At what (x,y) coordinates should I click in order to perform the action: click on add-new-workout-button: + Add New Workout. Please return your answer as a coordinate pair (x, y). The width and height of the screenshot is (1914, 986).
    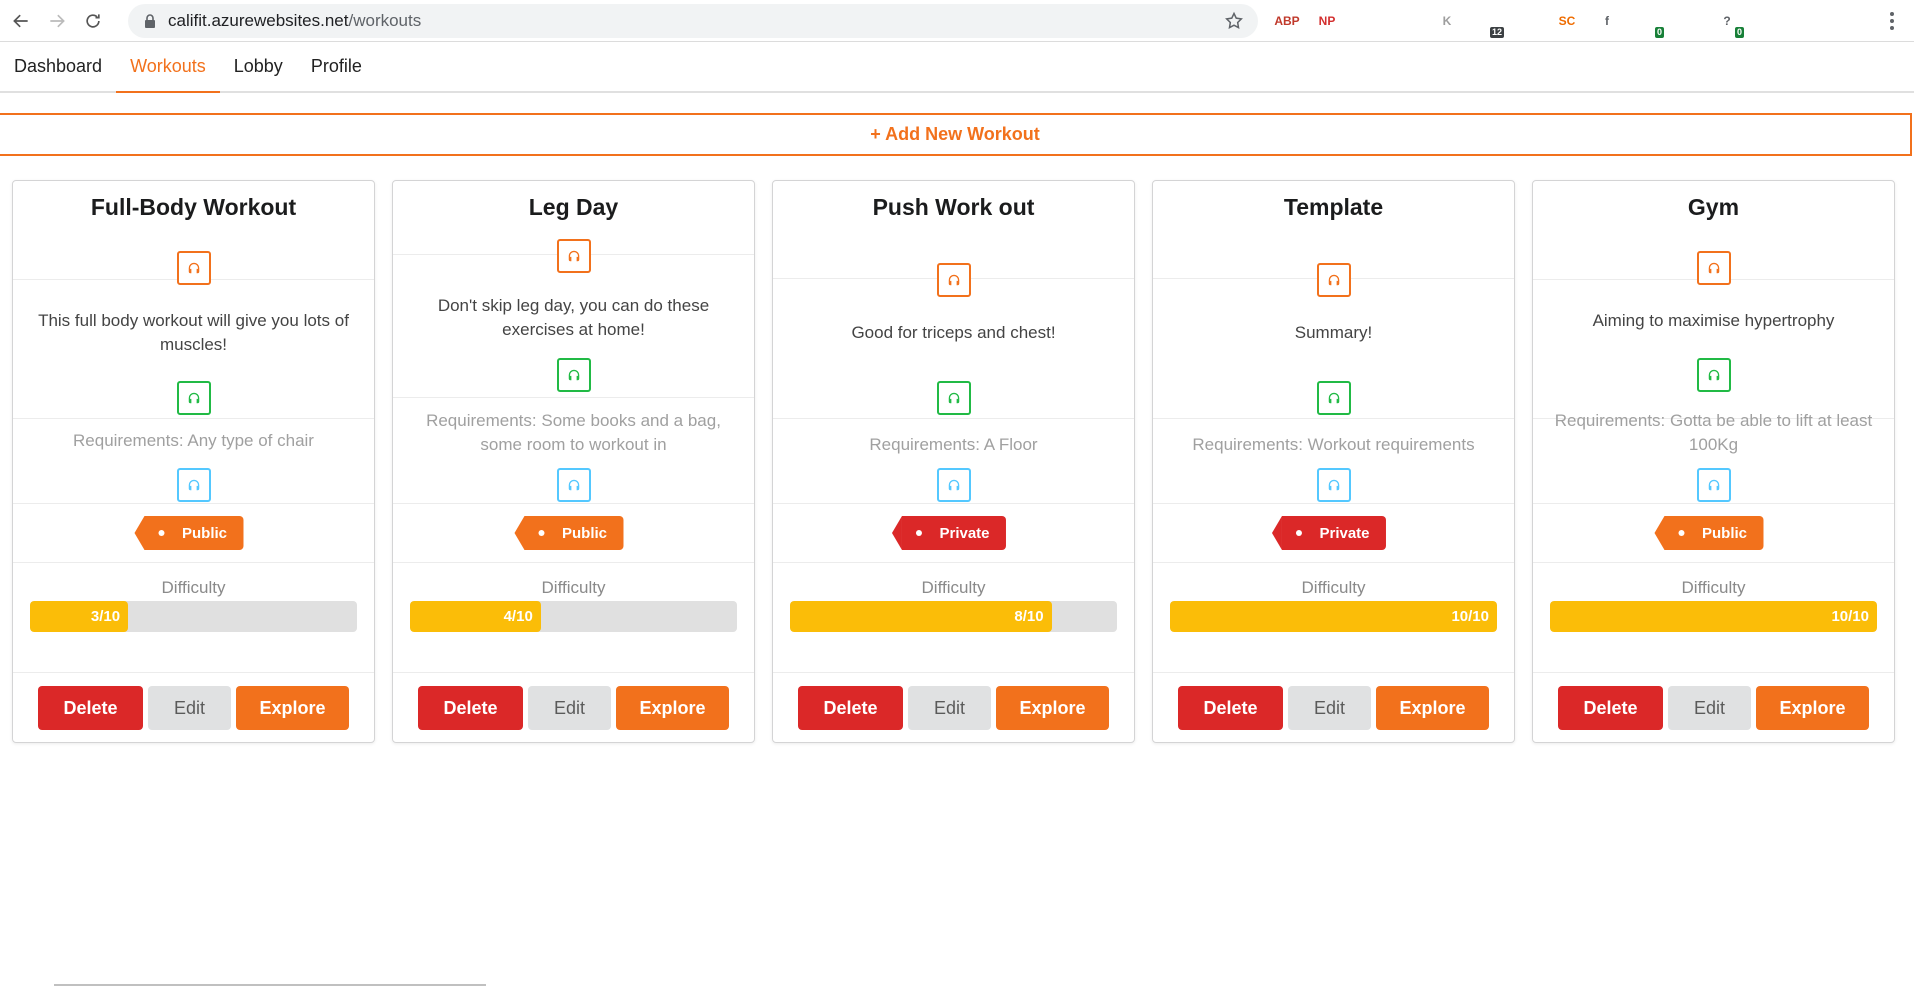
    Looking at the image, I should click on (956, 134).